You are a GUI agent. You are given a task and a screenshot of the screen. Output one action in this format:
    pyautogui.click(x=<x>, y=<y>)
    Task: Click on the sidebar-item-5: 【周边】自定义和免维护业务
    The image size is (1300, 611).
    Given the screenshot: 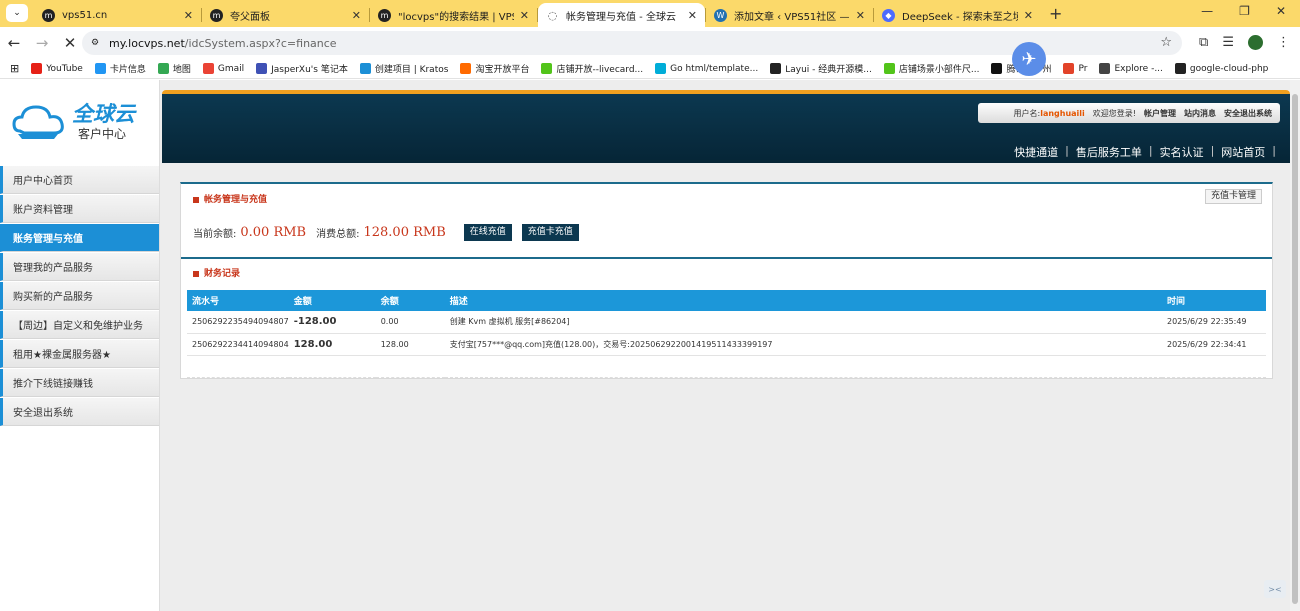 What is the action you would take?
    pyautogui.click(x=79, y=325)
    